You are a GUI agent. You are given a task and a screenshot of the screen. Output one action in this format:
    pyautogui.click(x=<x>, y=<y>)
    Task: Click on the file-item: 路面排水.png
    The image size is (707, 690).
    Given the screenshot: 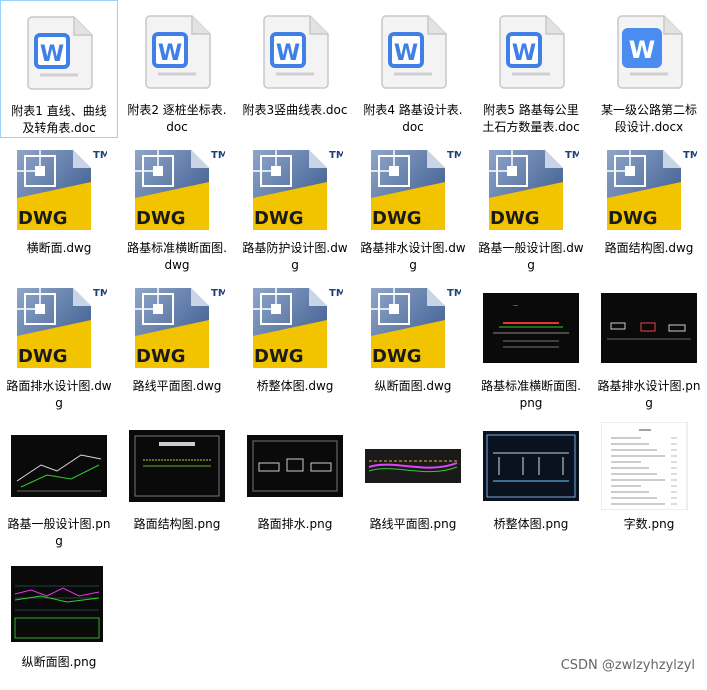 What is the action you would take?
    pyautogui.click(x=295, y=483)
    